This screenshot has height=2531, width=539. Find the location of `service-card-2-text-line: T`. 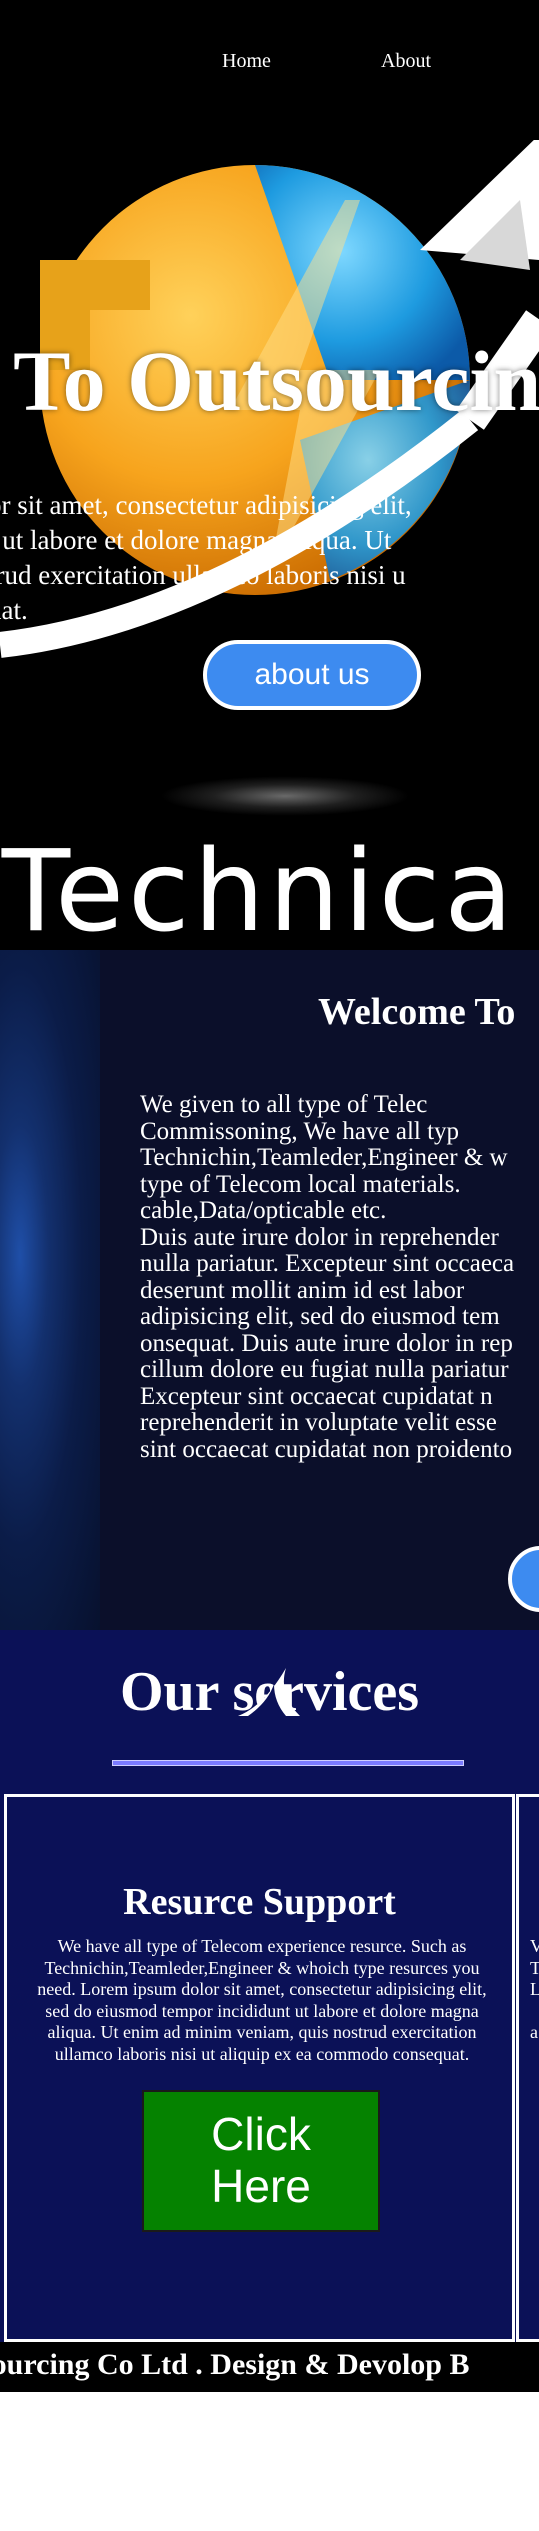

service-card-2-text-line: T is located at coordinates (534, 1967).